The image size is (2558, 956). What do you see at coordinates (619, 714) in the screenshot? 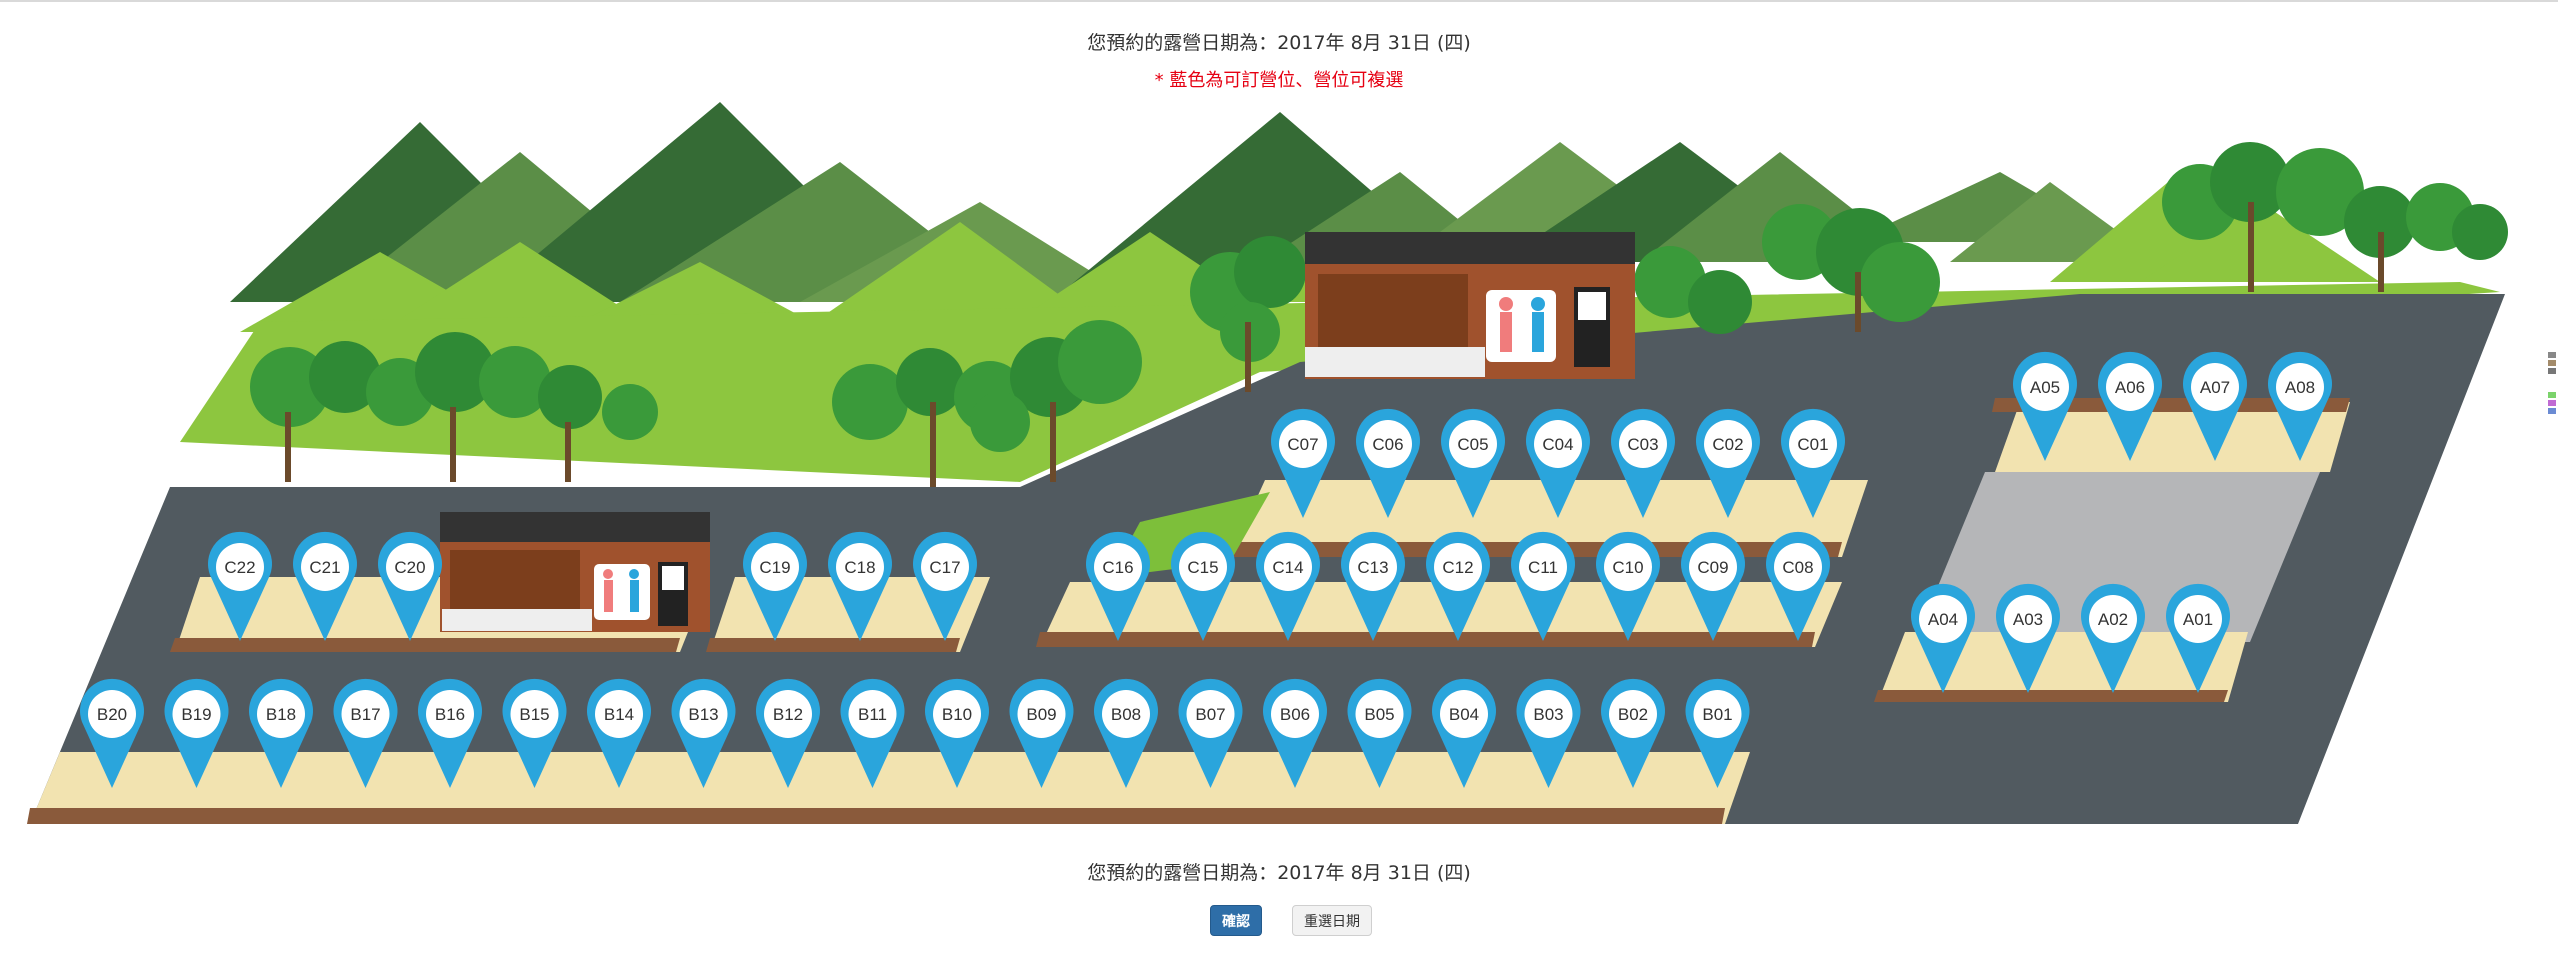
I see `campsite-label: B14` at bounding box center [619, 714].